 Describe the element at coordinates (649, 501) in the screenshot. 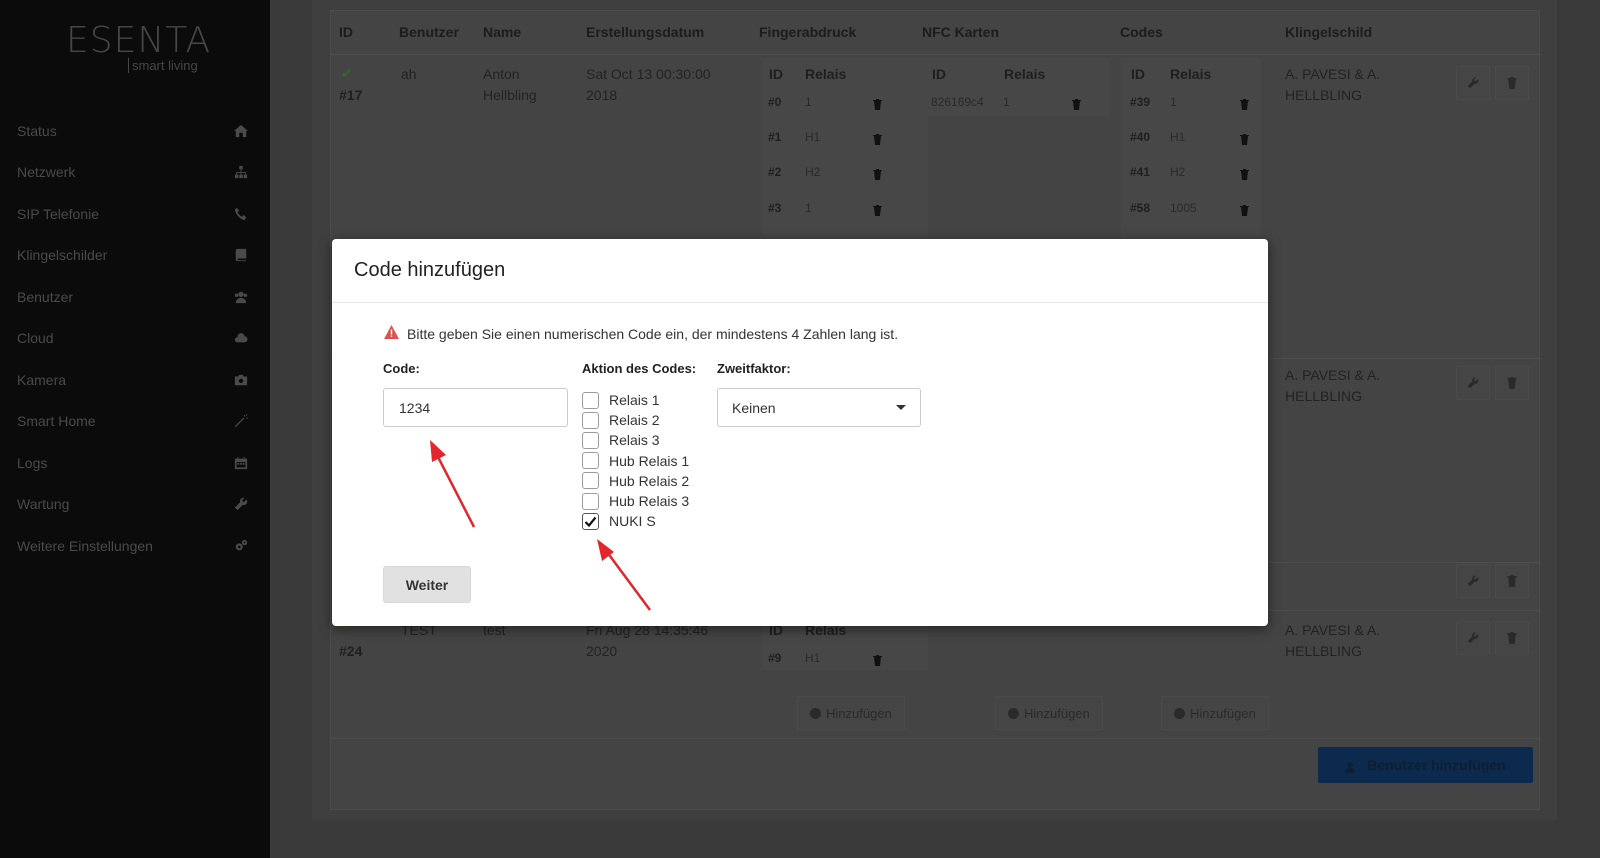

I see `checkbox-label: Hub Relais 3` at that location.